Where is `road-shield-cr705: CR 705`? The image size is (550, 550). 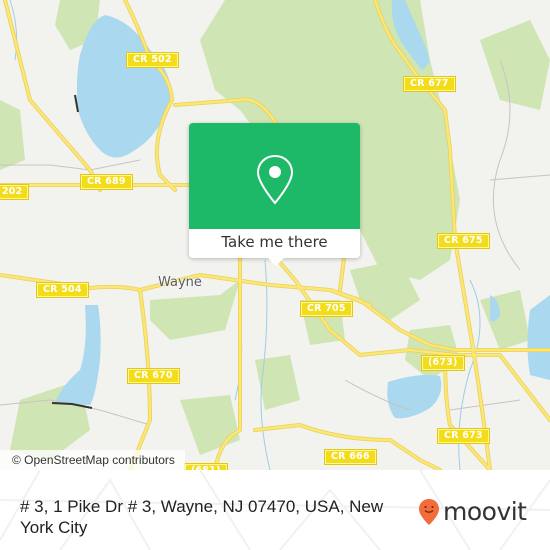
road-shield-cr705: CR 705 is located at coordinates (326, 309).